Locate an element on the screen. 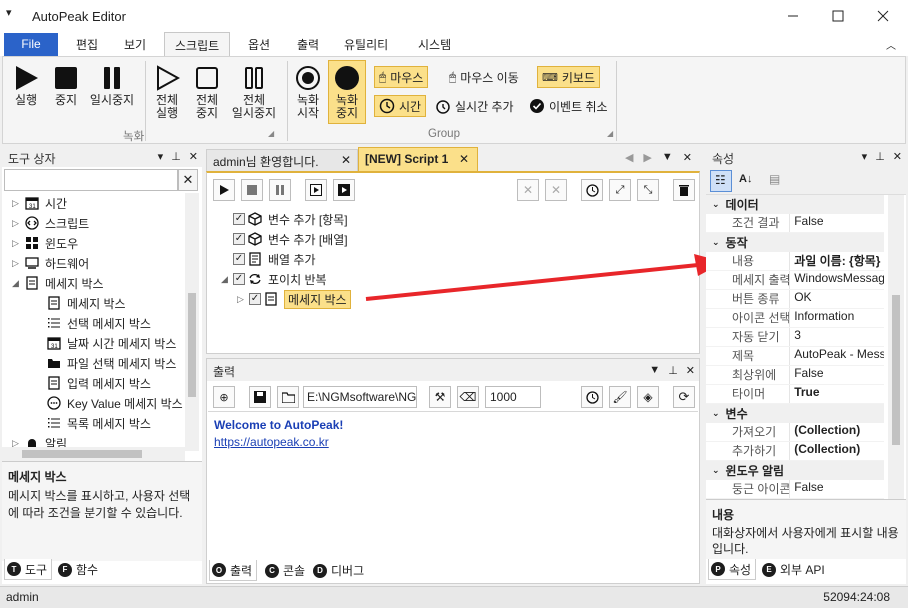  property-value: AutoPeak - Messa is located at coordinates (836, 356).